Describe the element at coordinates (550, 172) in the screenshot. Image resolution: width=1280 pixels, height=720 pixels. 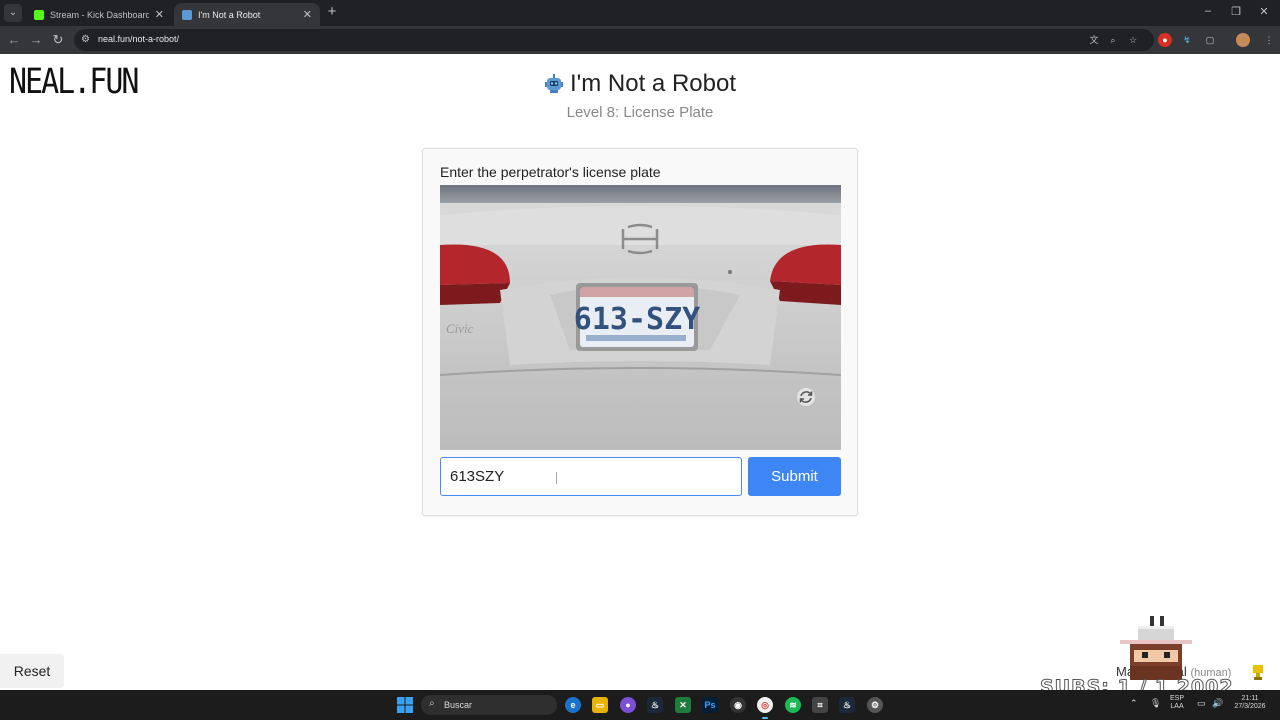
I see `captcha-instruction: Enter the perpetrator's license plate` at that location.